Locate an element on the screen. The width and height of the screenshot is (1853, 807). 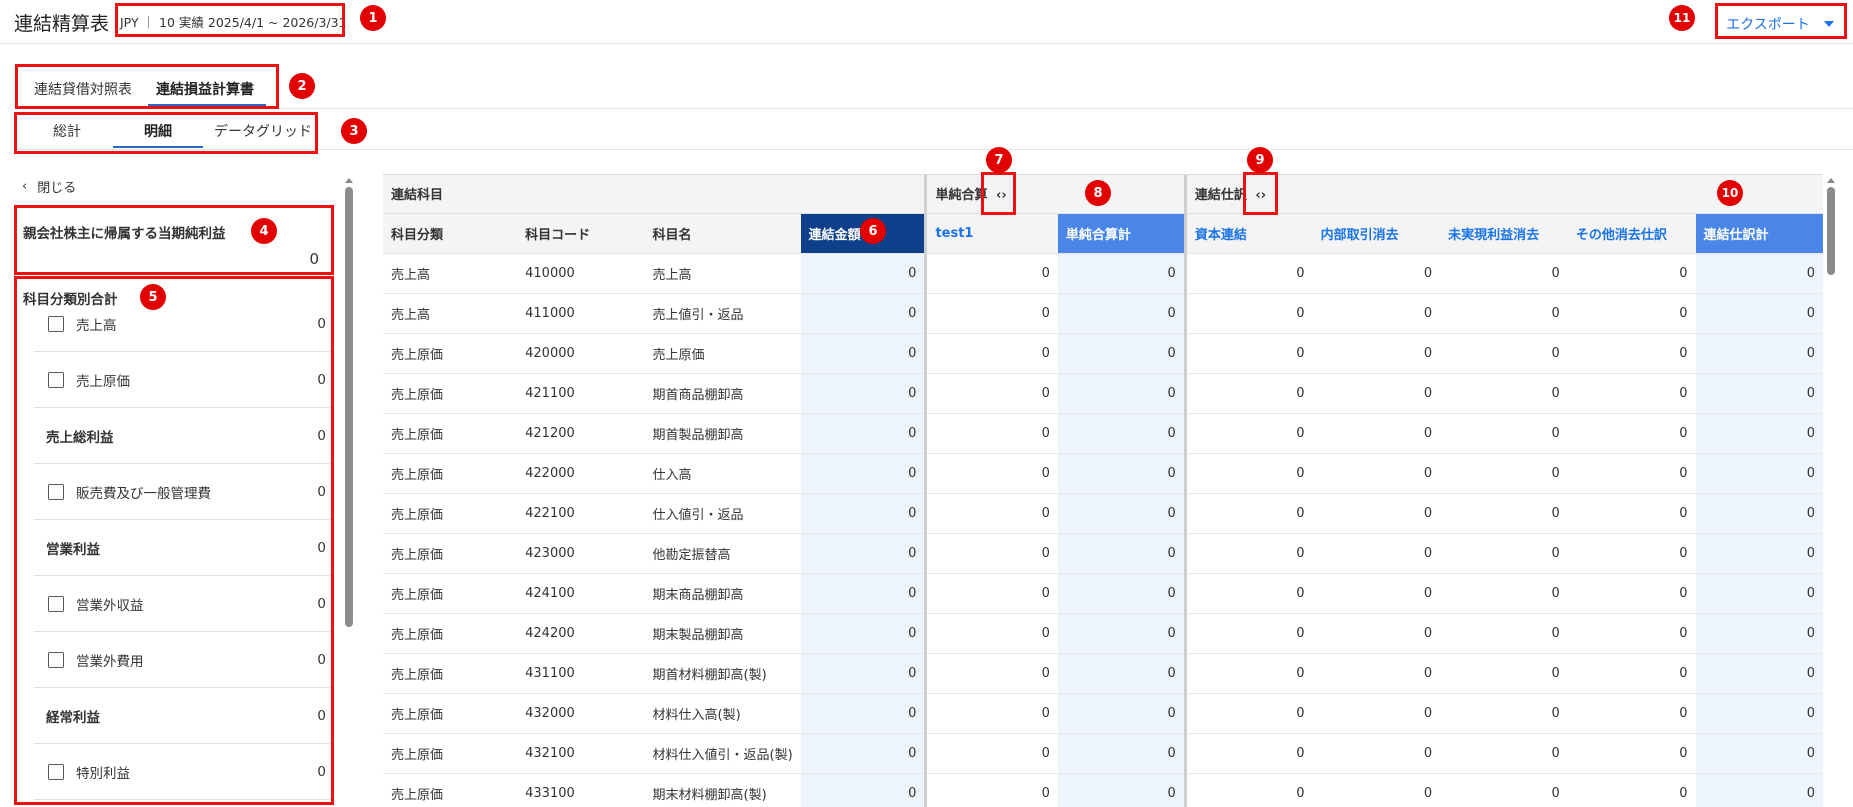
category-item: 営業外費用 0 is located at coordinates (183, 660).